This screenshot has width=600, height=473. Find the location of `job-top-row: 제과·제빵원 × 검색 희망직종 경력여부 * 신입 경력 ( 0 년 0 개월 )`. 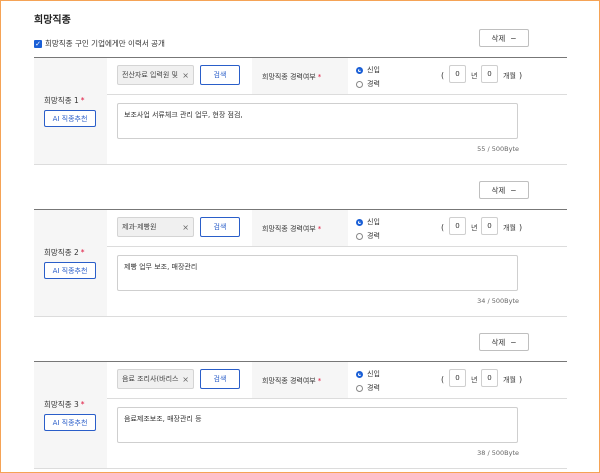

job-top-row: 제과·제빵원 × 검색 희망직종 경력여부 * 신입 경력 ( 0 년 0 개월 ) is located at coordinates (337, 228).